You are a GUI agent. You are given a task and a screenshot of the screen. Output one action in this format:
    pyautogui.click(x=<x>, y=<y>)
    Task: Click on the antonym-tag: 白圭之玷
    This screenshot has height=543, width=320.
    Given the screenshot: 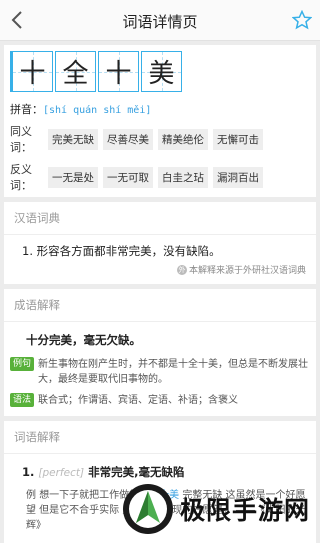 What is the action you would take?
    pyautogui.click(x=183, y=177)
    